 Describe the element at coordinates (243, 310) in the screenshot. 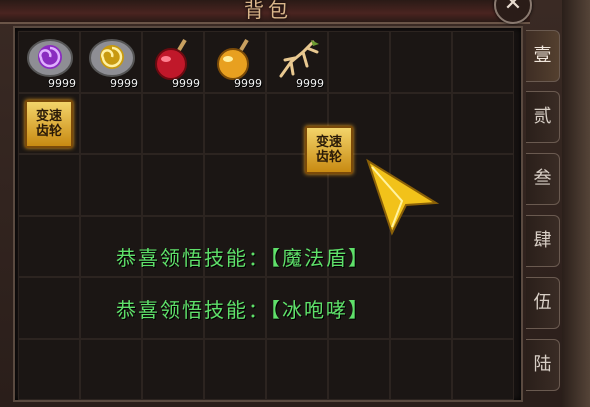

I see `skill-learned-message: 恭喜领悟技能：【冰咆哮】` at that location.